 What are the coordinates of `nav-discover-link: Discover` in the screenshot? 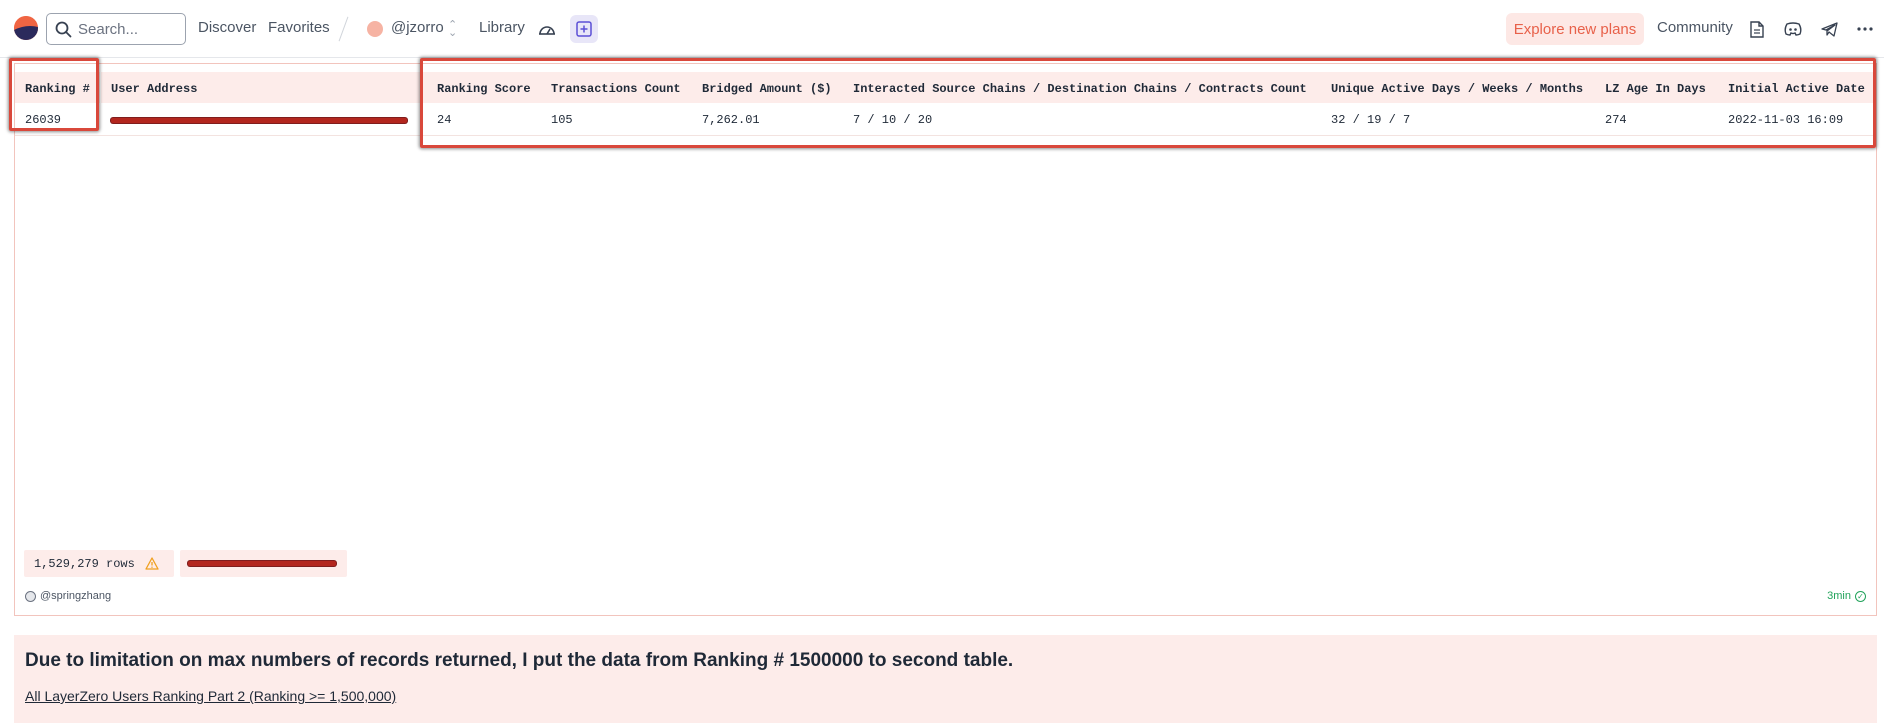 It's located at (227, 27).